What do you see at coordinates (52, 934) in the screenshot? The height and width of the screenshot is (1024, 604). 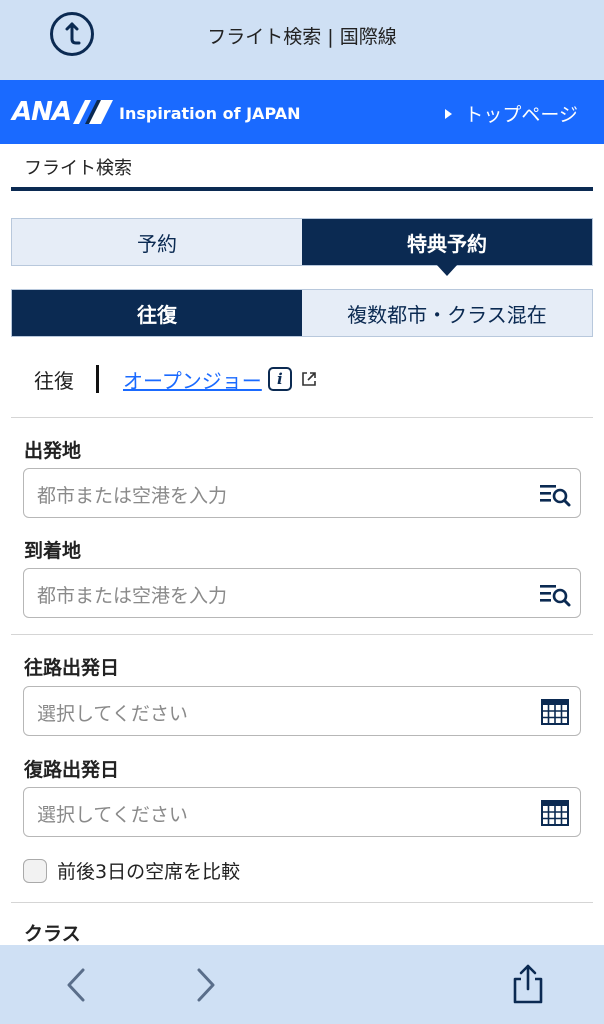 I see `class-label: クラス` at bounding box center [52, 934].